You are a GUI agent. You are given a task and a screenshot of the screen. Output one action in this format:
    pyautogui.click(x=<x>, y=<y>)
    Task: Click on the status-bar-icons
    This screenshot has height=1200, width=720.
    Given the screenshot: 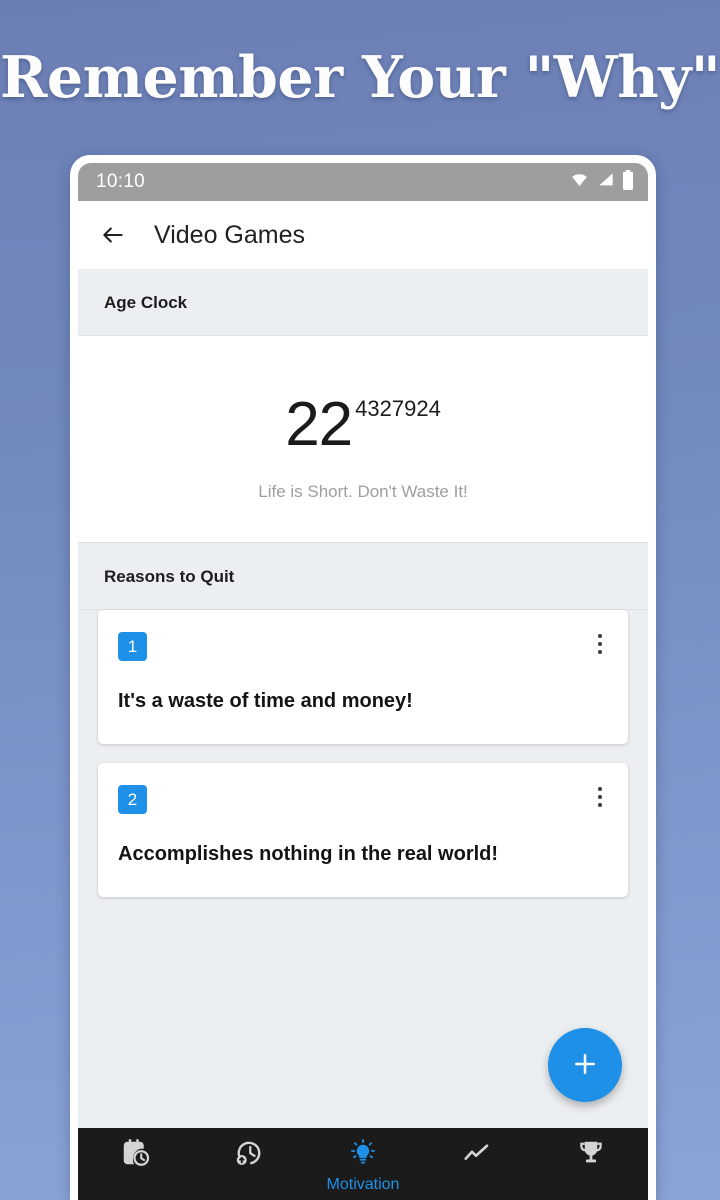 What is the action you would take?
    pyautogui.click(x=601, y=182)
    